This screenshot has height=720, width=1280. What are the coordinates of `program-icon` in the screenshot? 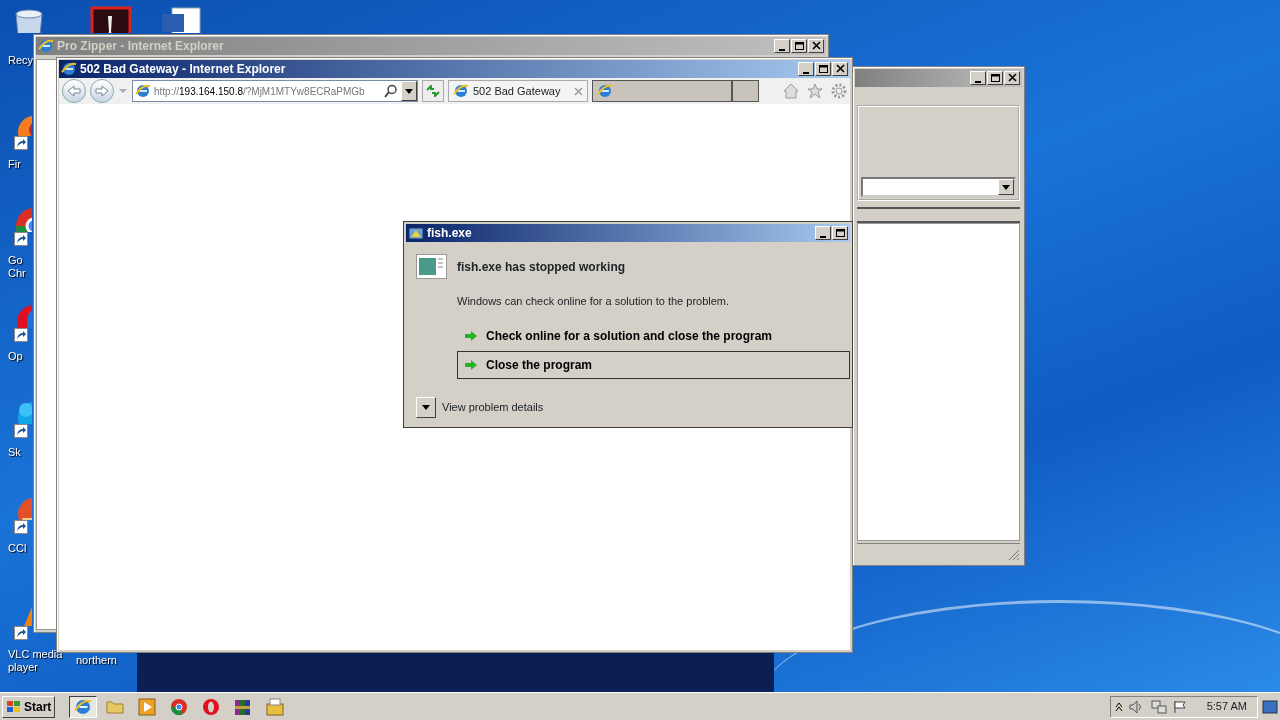 It's located at (416, 233).